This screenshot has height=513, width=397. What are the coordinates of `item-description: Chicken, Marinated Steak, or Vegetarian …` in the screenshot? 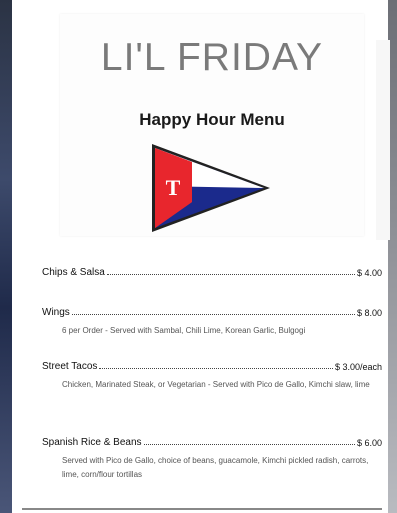 It's located at (216, 384).